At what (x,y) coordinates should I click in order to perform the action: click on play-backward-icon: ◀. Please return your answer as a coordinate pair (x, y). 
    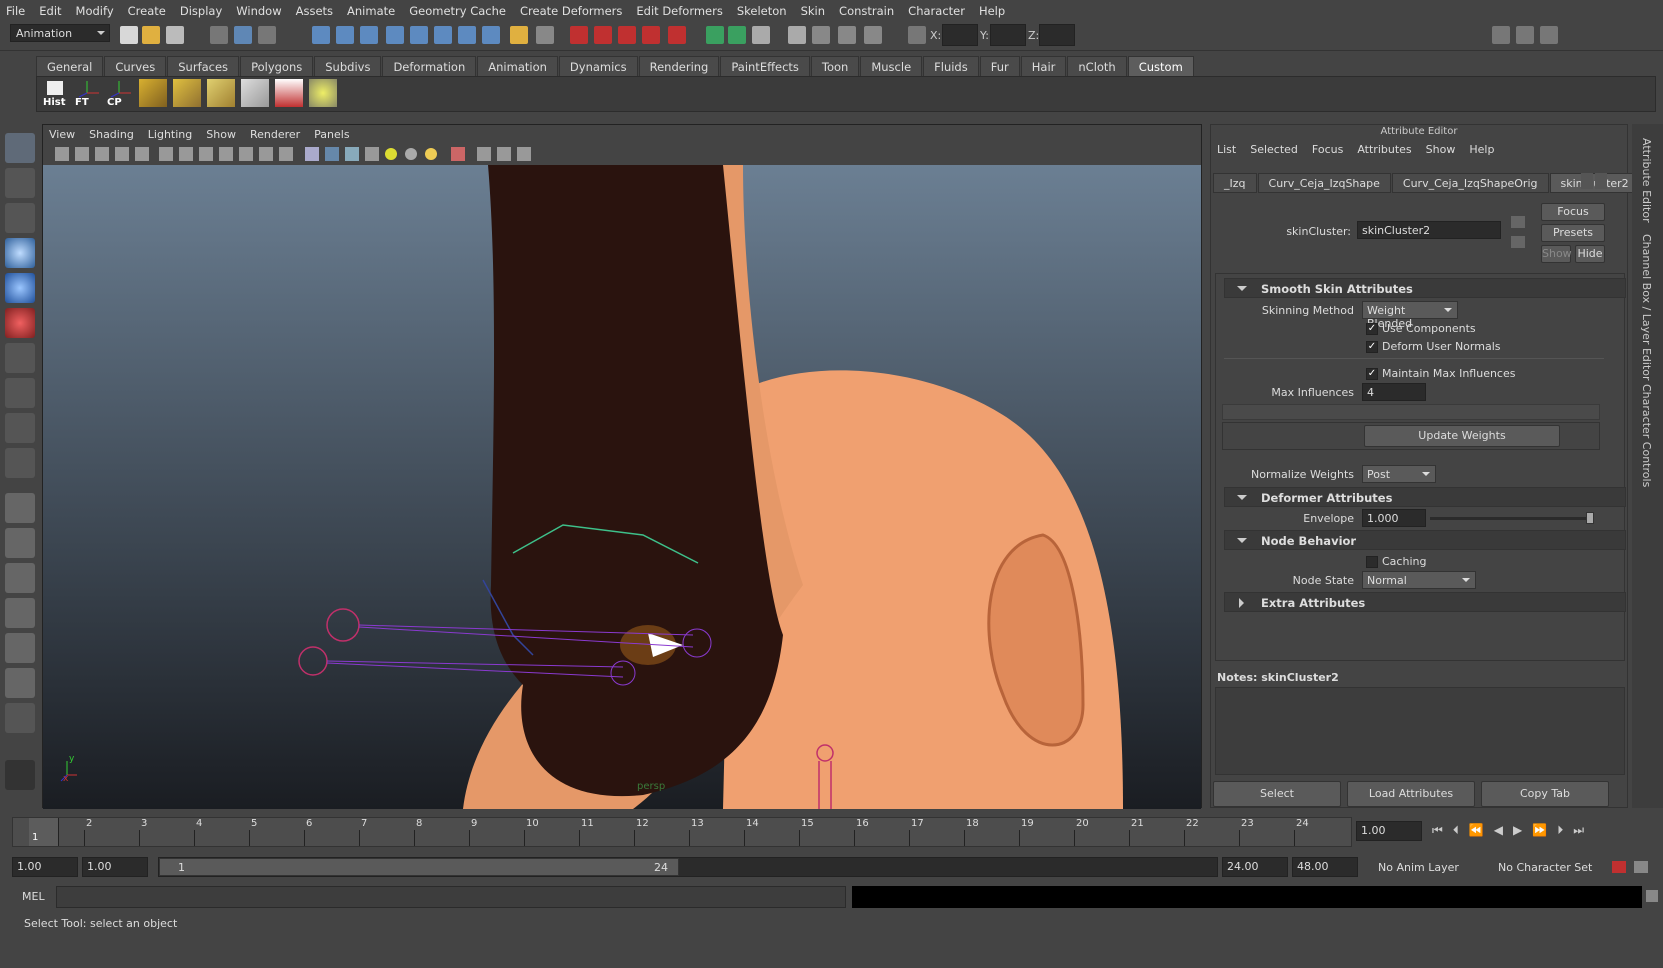
    Looking at the image, I should click on (1498, 830).